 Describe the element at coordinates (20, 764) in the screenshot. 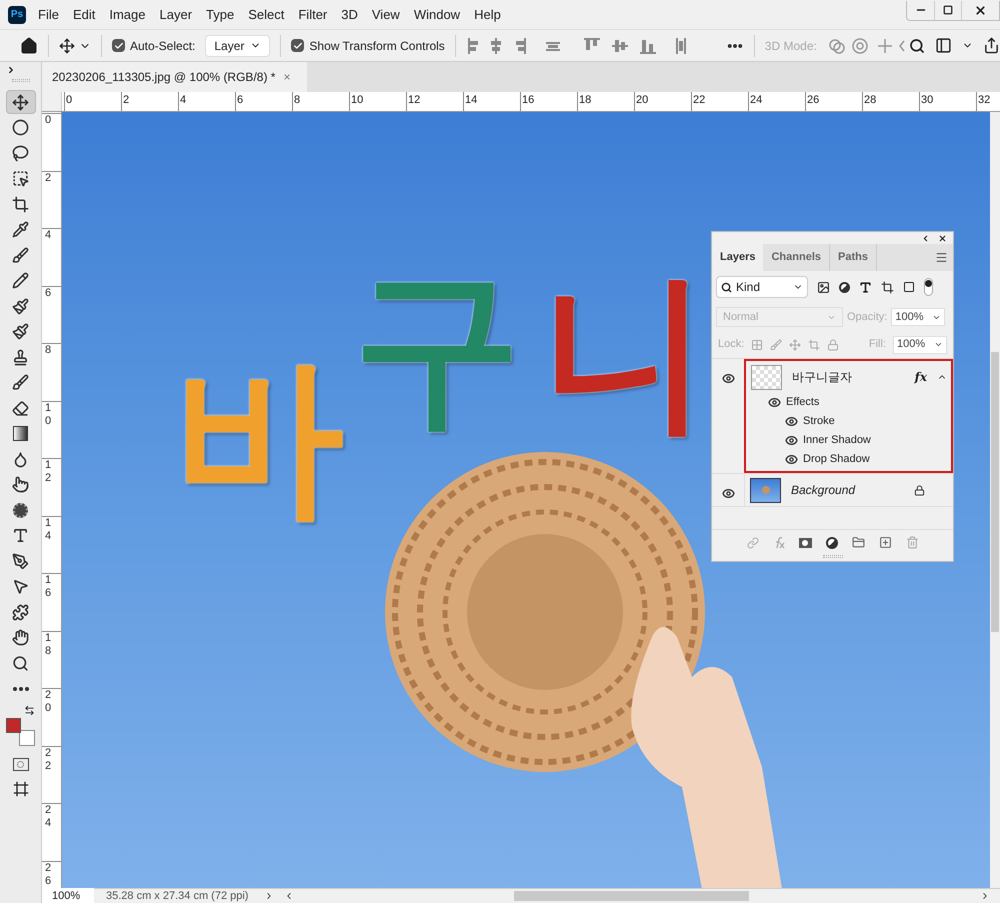

I see `quick-mask-icon` at that location.